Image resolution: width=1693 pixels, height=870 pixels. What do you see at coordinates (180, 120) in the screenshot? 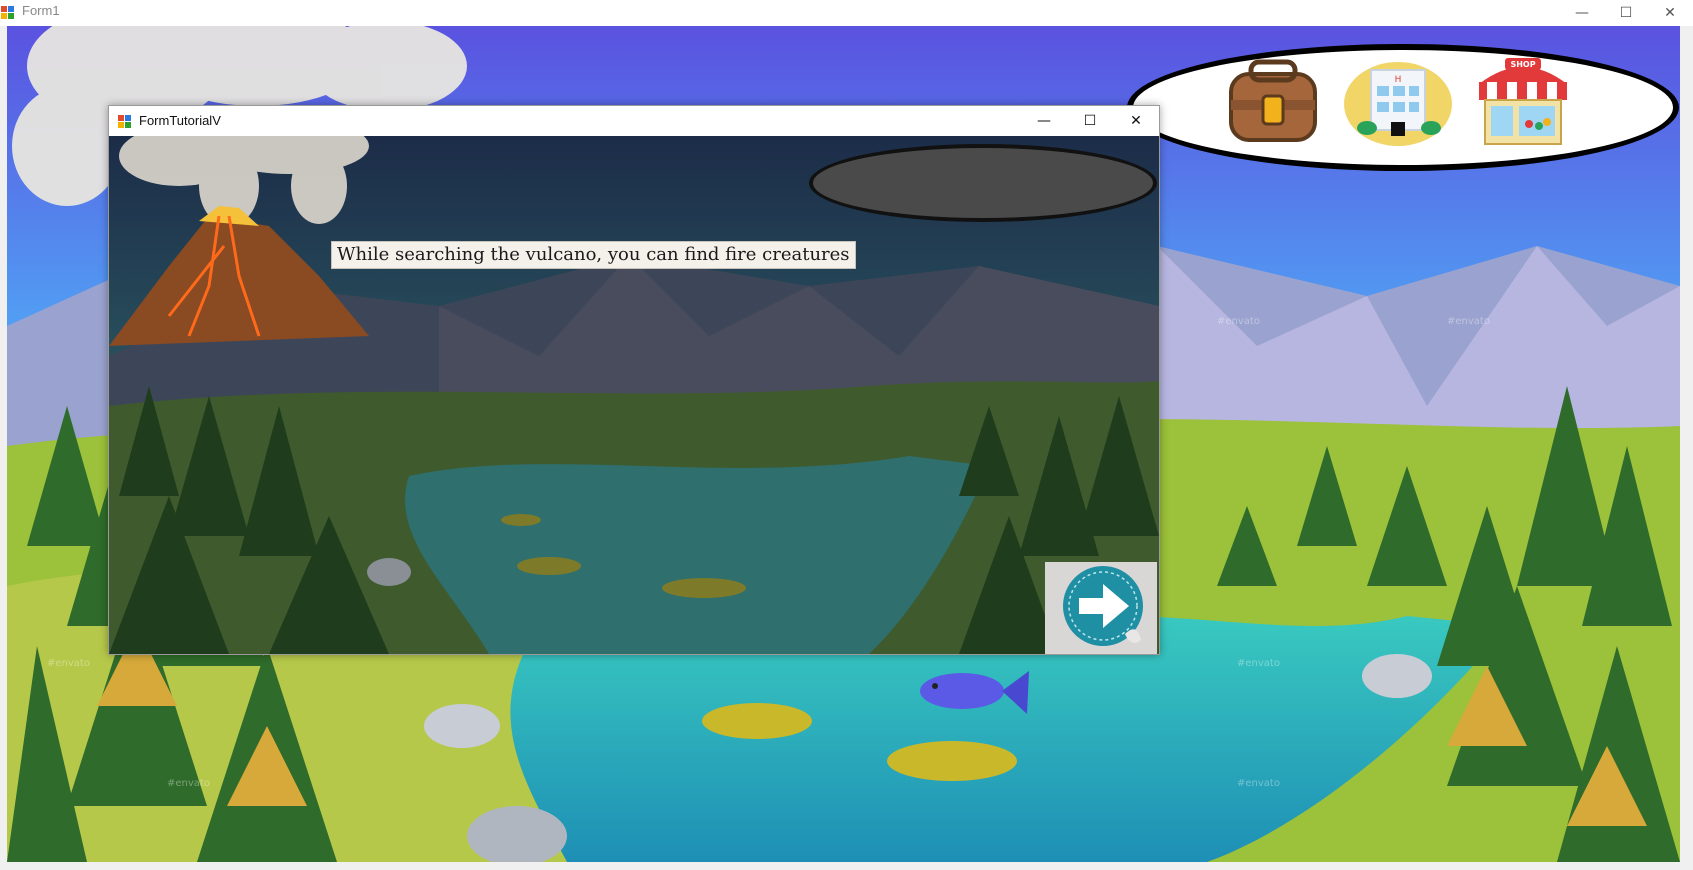
I see `tutorial-window-title: FormTutorialV` at bounding box center [180, 120].